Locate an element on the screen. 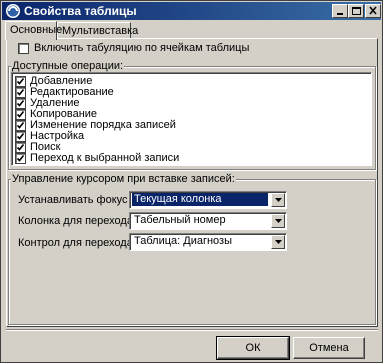  cursor-group-title: Управление курсором при вставке записей: is located at coordinates (123, 179).